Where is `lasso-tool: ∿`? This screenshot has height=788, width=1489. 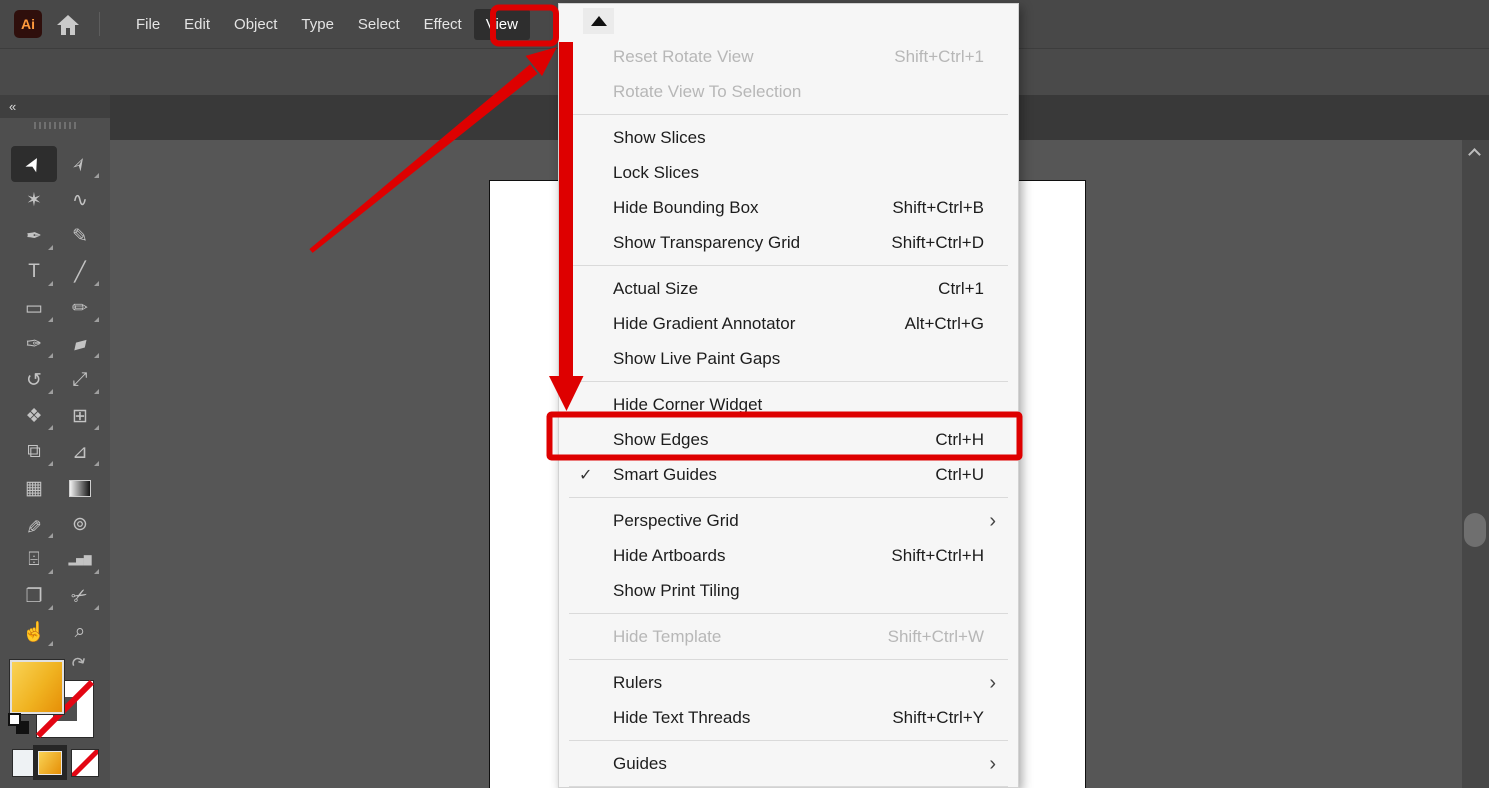 lasso-tool: ∿ is located at coordinates (80, 200).